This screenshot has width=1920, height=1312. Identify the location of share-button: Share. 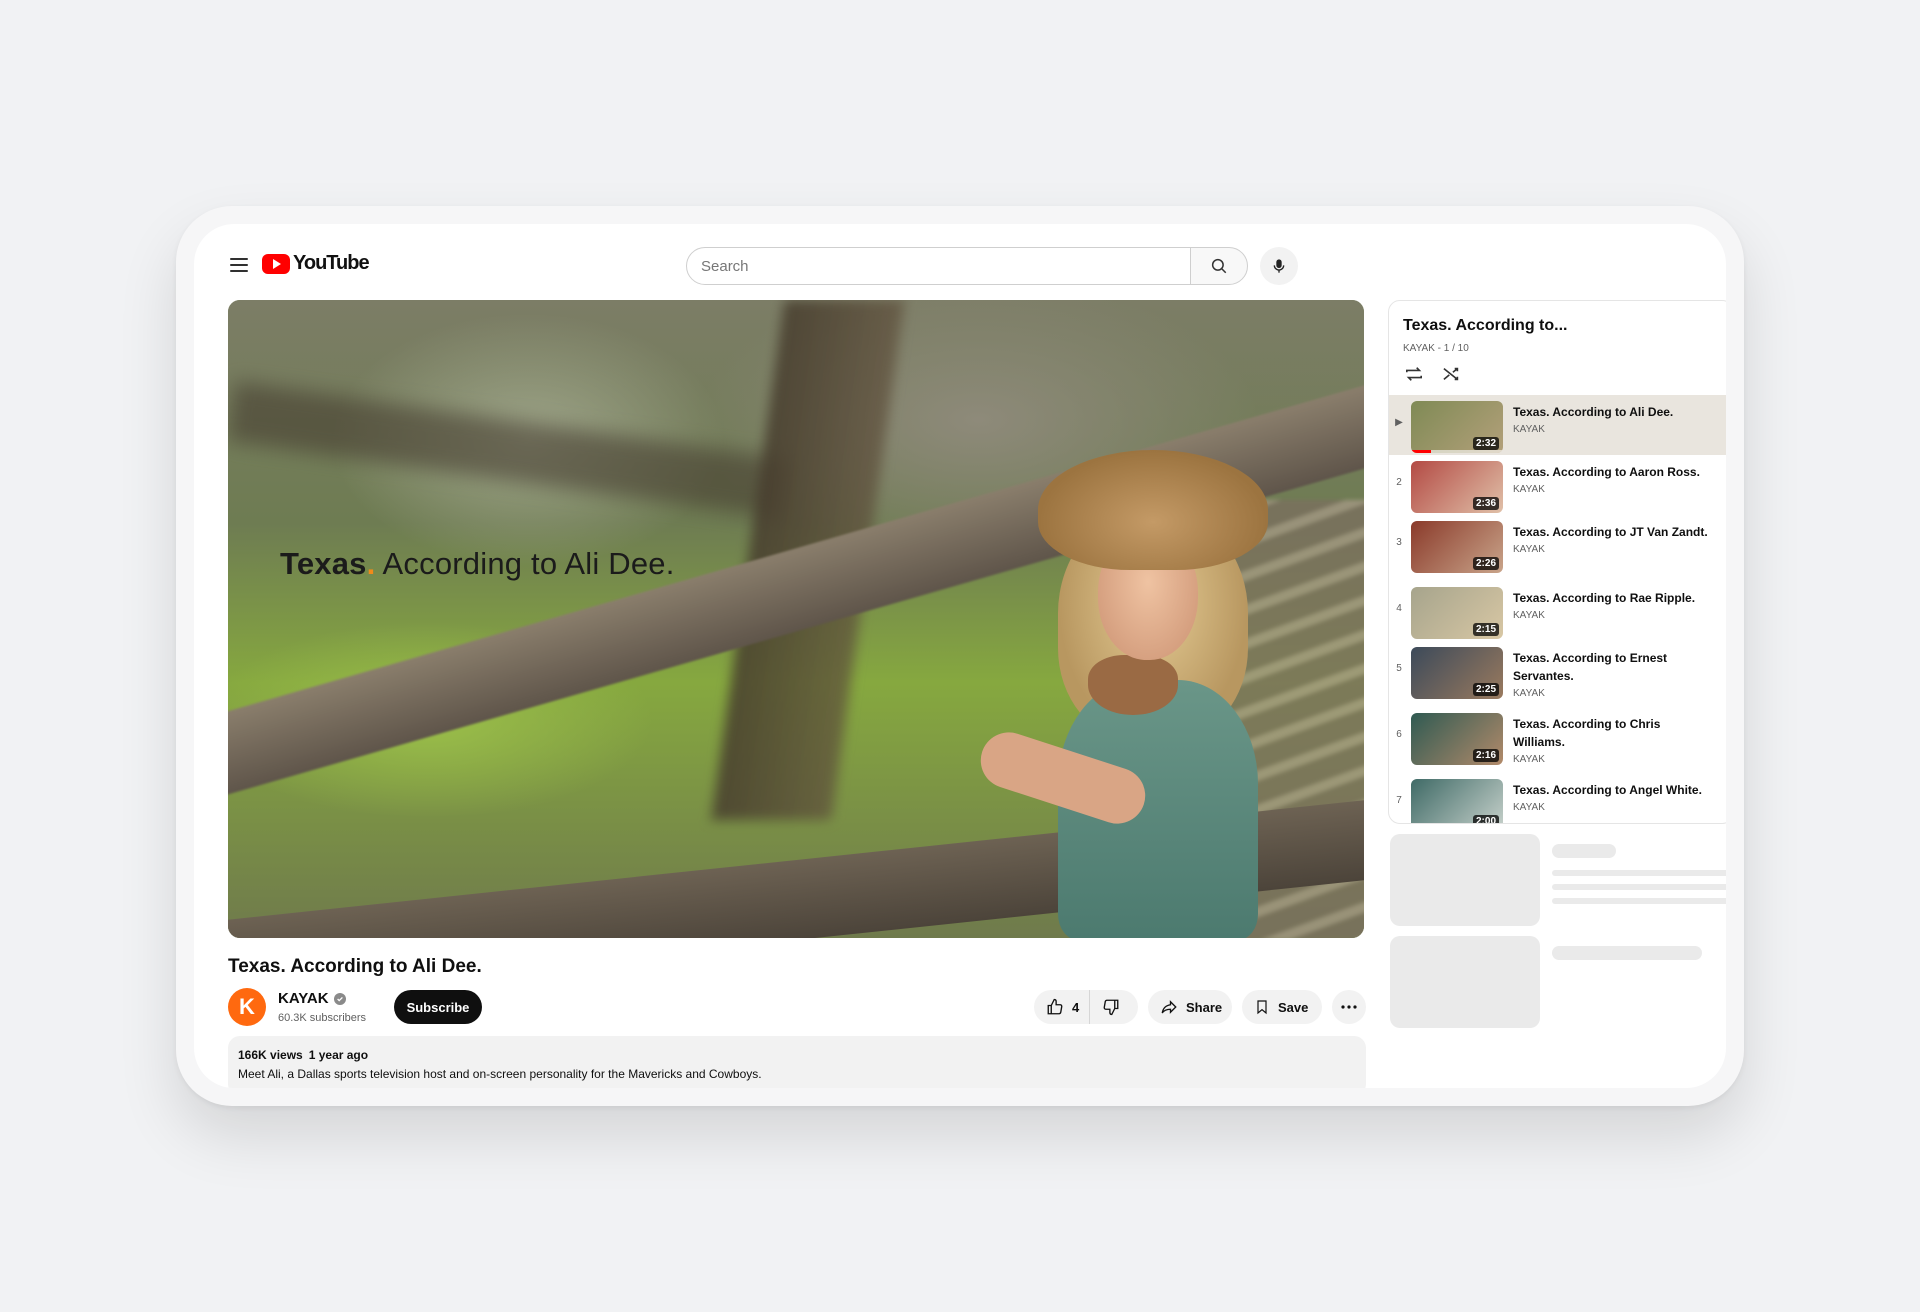
(1190, 1007).